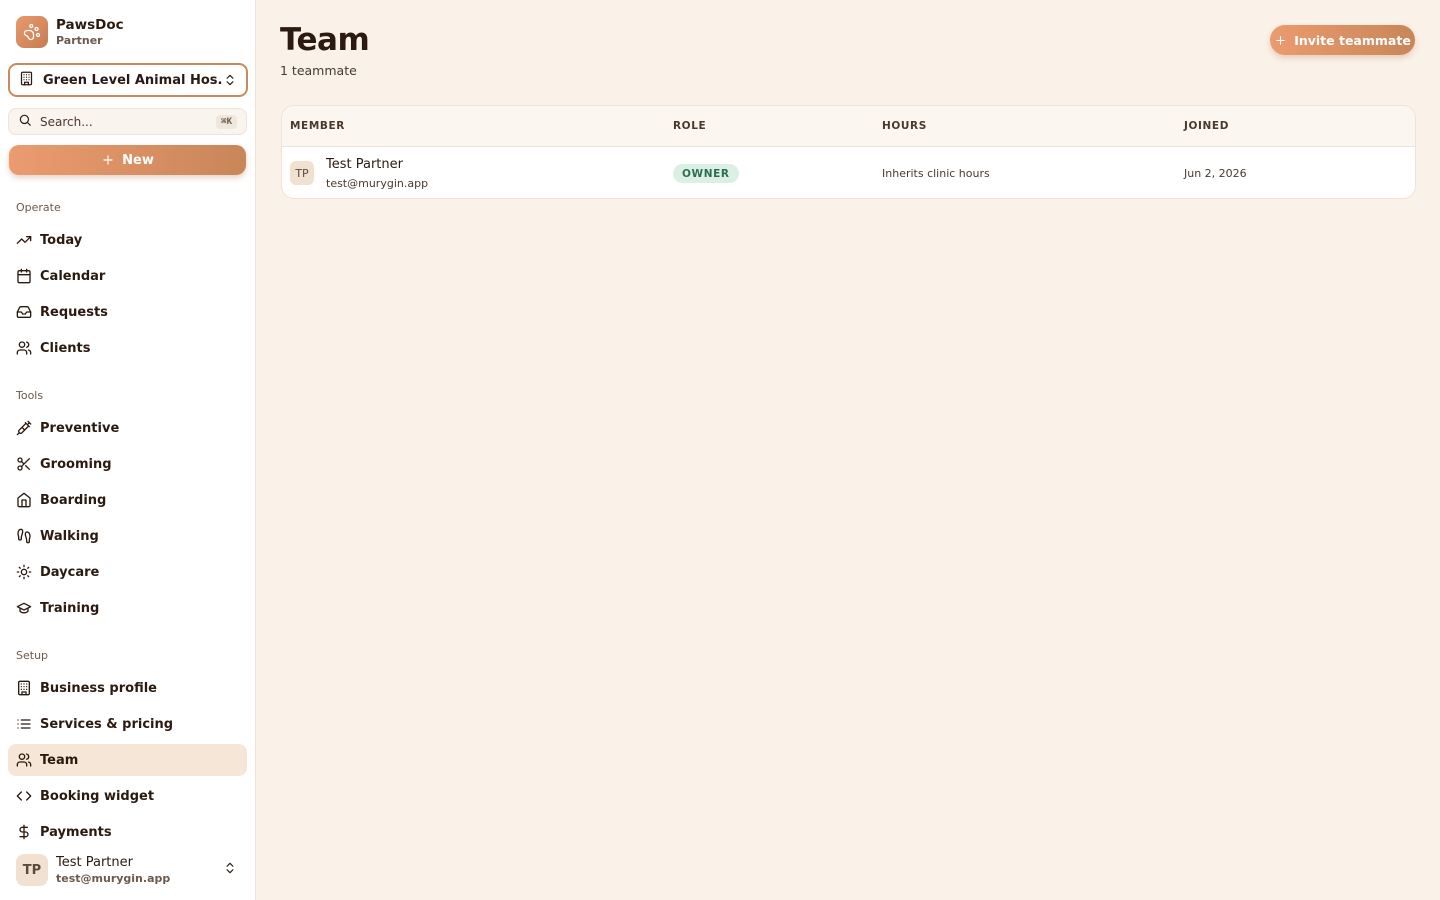 Image resolution: width=1440 pixels, height=900 pixels. Describe the element at coordinates (1207, 126) in the screenshot. I see `column-header-joined: JOINED` at that location.